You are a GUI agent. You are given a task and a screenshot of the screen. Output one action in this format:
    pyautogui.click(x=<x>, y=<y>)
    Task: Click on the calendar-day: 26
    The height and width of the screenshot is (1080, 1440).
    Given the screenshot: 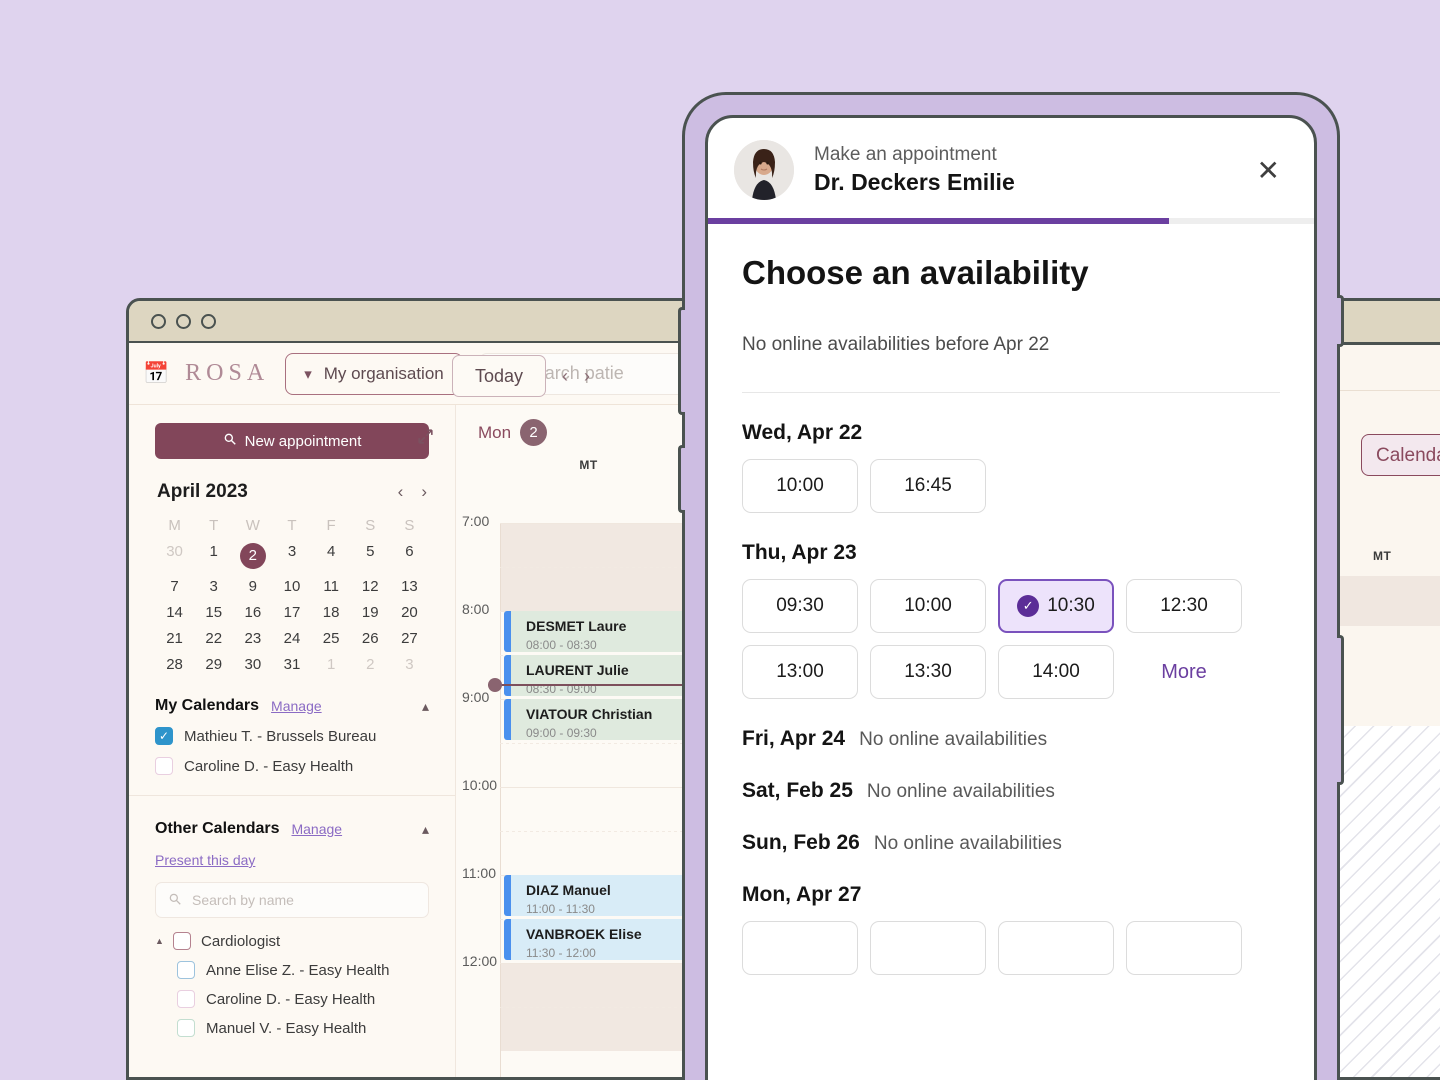 What is the action you would take?
    pyautogui.click(x=370, y=638)
    